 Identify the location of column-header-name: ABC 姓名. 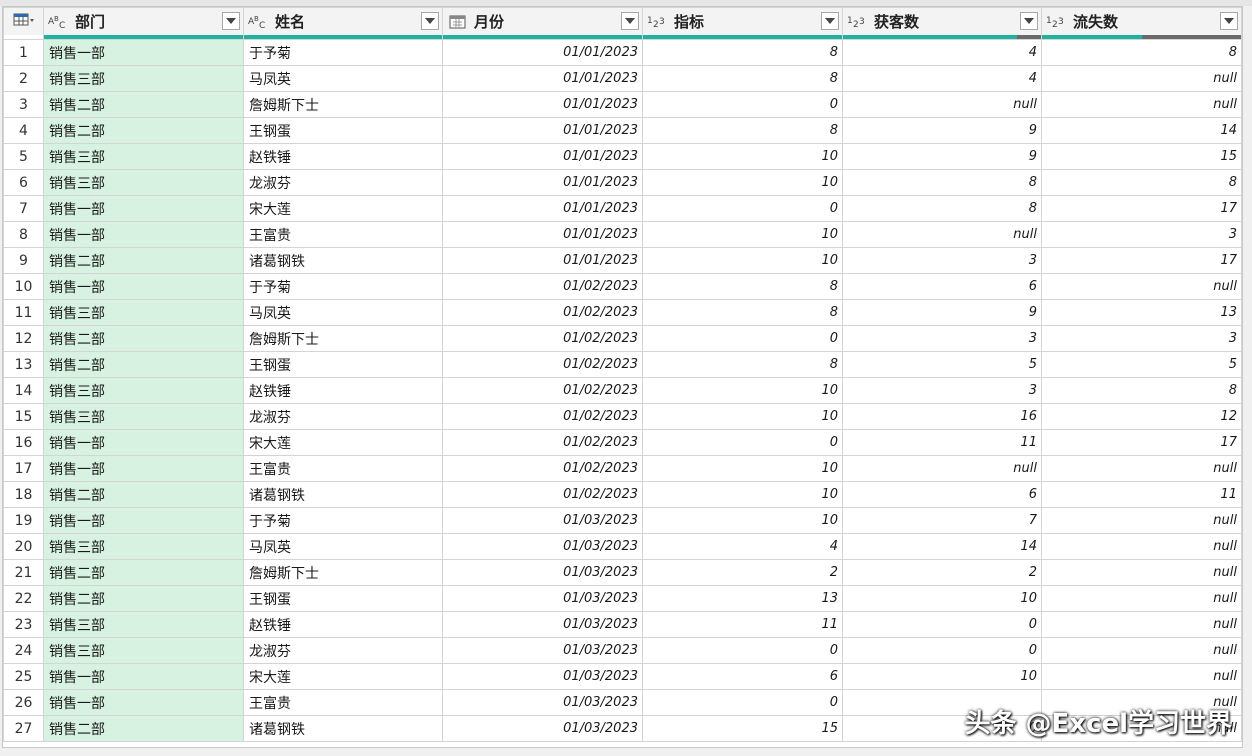
(343, 21).